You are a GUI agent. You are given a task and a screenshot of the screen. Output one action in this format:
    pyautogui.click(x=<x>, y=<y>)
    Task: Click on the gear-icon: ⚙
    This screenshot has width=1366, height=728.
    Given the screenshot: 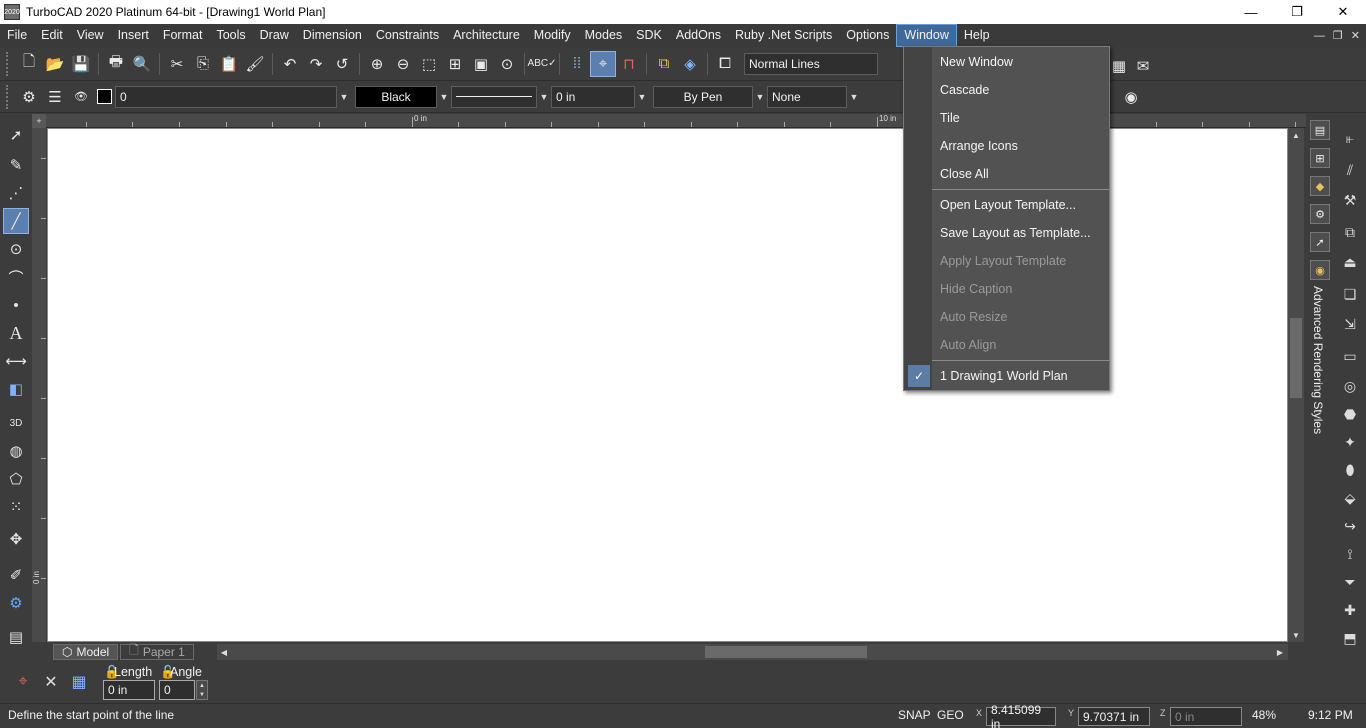 What is the action you would take?
    pyautogui.click(x=16, y=603)
    